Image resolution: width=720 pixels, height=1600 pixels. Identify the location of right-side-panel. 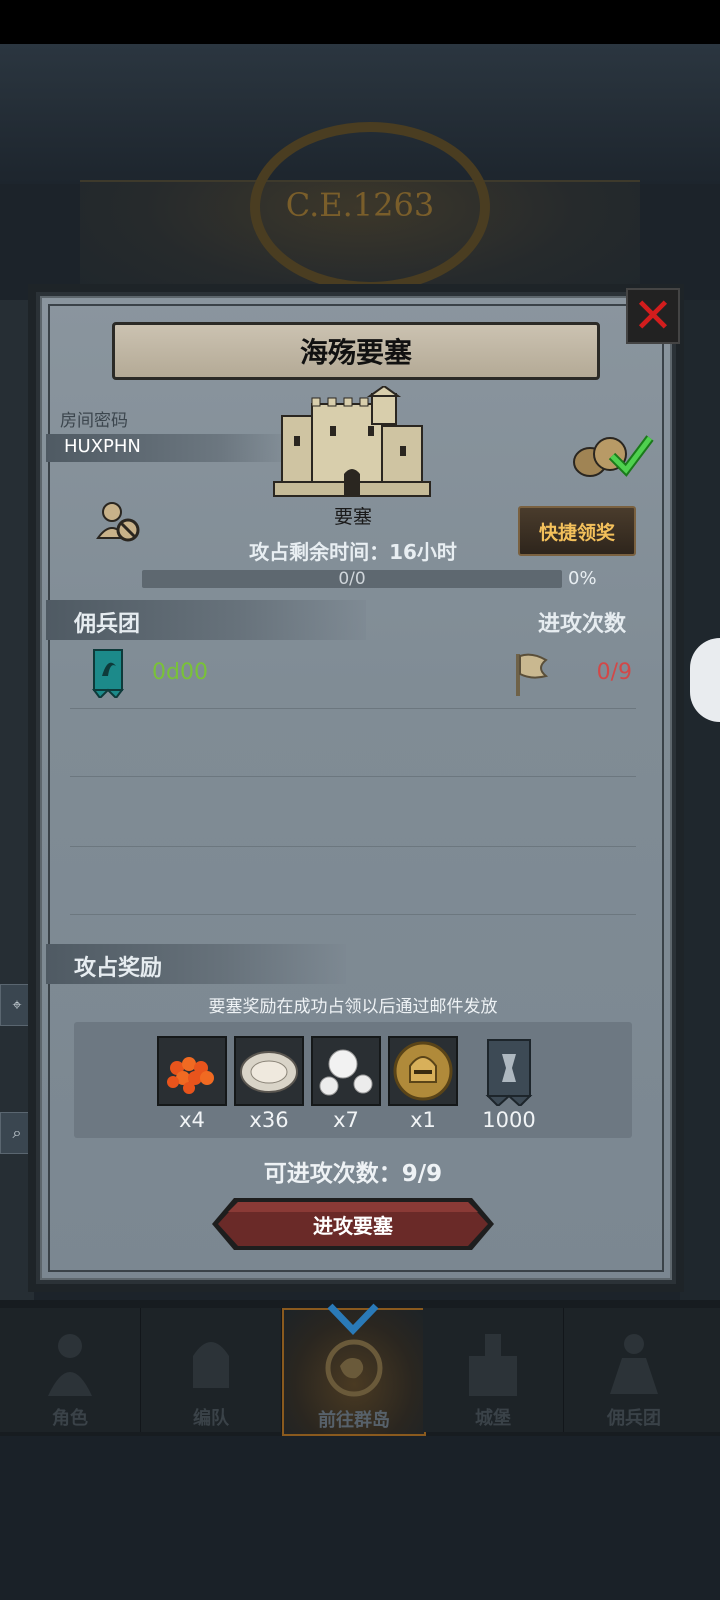
(700, 800).